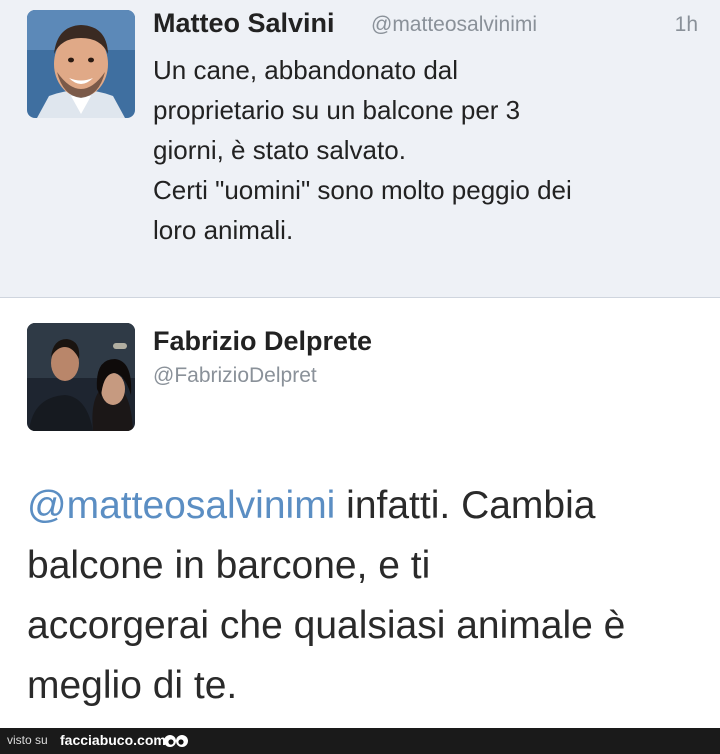 This screenshot has width=720, height=754. Describe the element at coordinates (235, 376) in the screenshot. I see `reply-author-handle: @FabrizioDelpret` at that location.